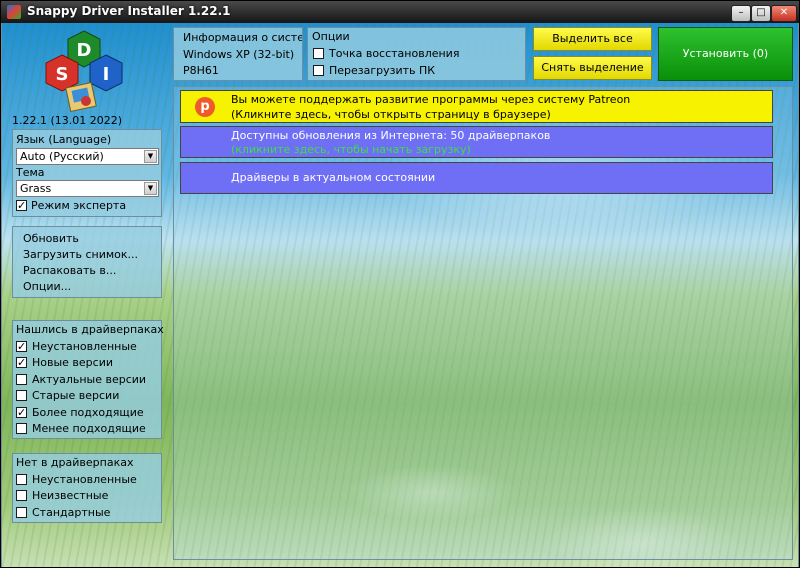  I want to click on updates-line2: (кликните здесь, чтобы начать загрузку), so click(351, 149).